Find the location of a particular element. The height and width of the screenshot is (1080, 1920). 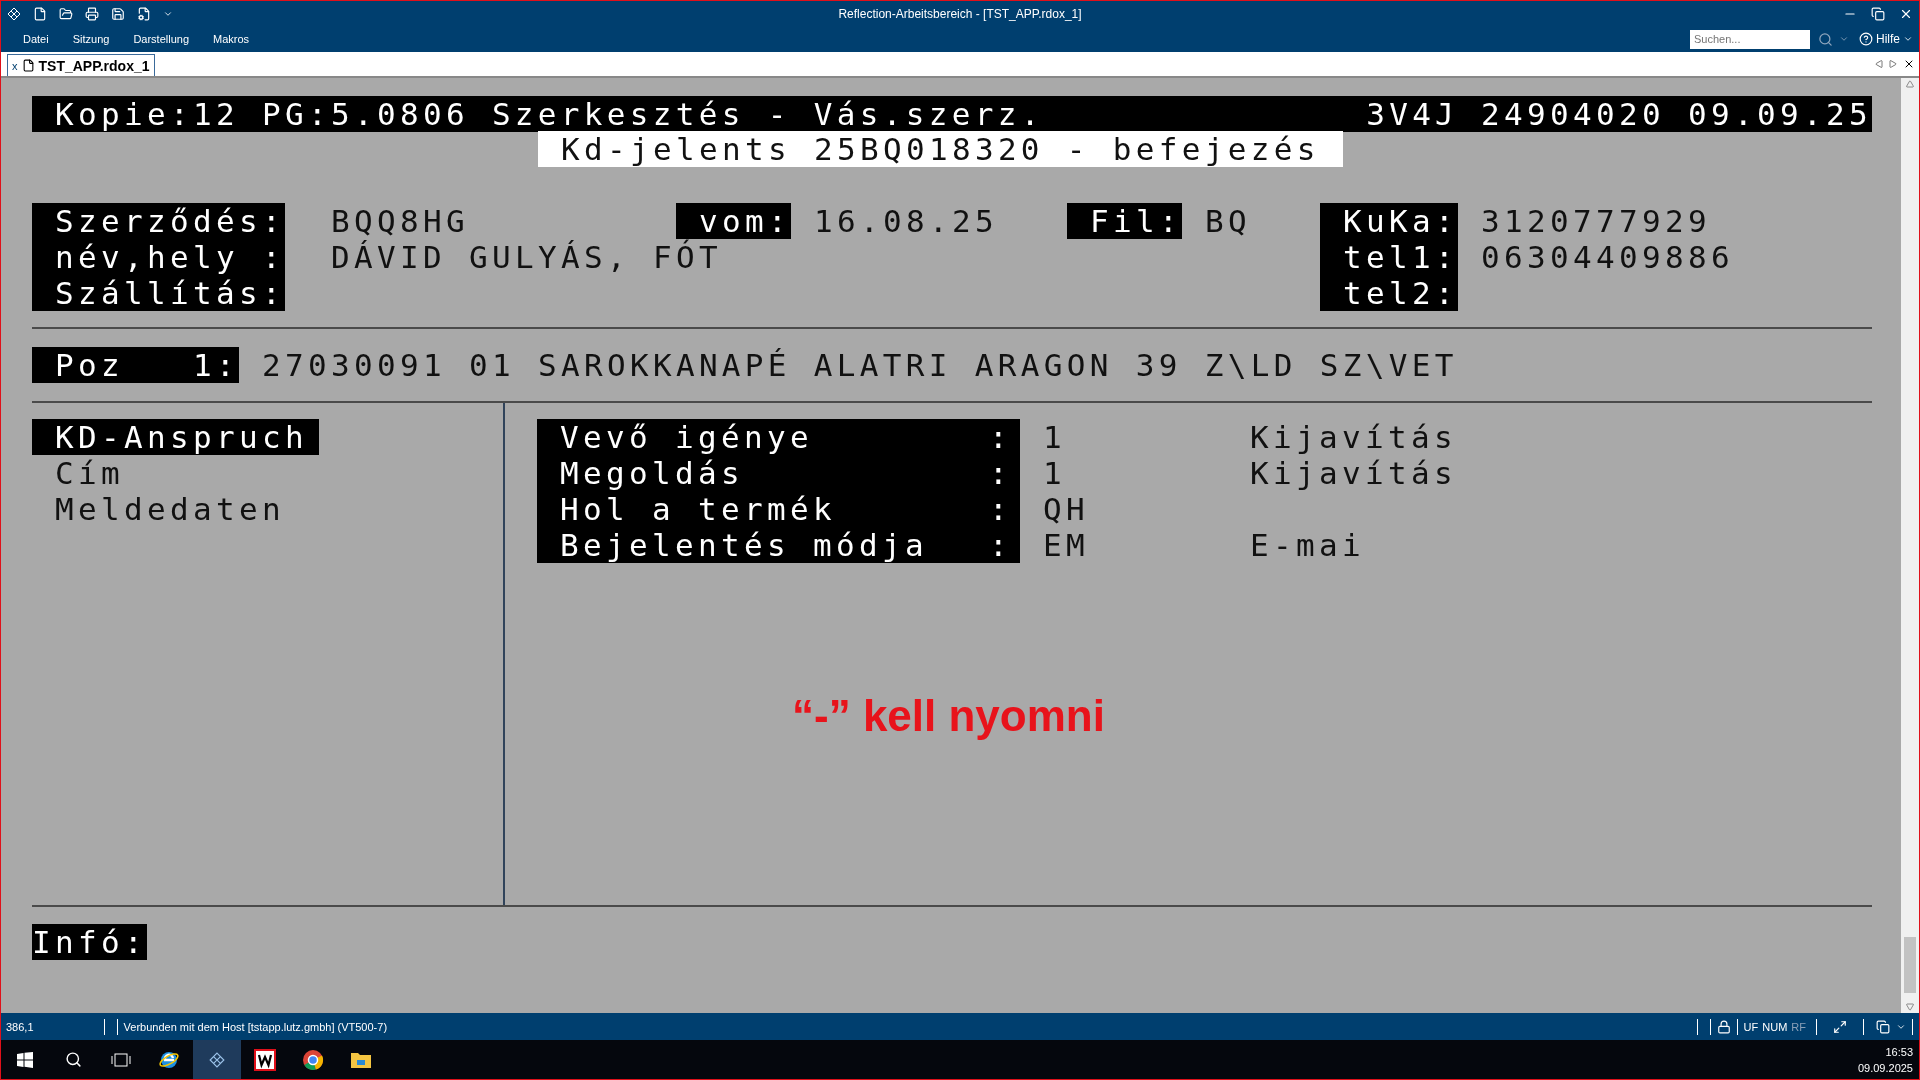

field-value: 3120777929 is located at coordinates (1596, 221).